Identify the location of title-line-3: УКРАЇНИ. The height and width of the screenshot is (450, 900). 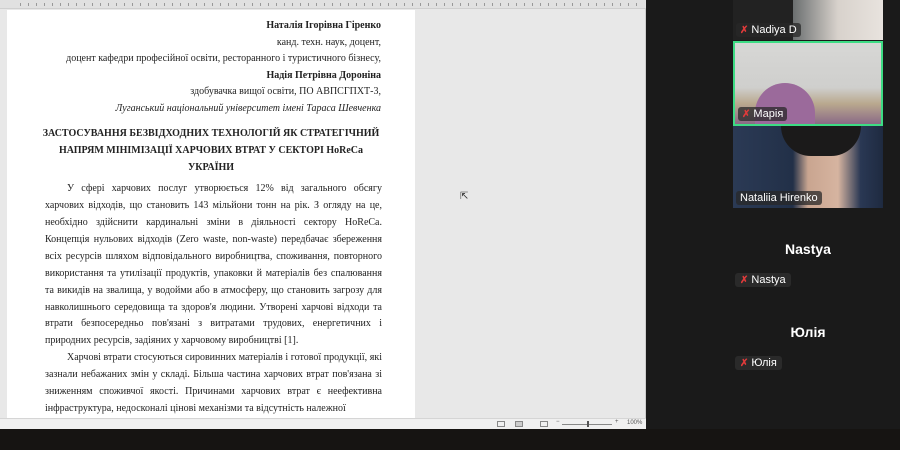
(211, 167).